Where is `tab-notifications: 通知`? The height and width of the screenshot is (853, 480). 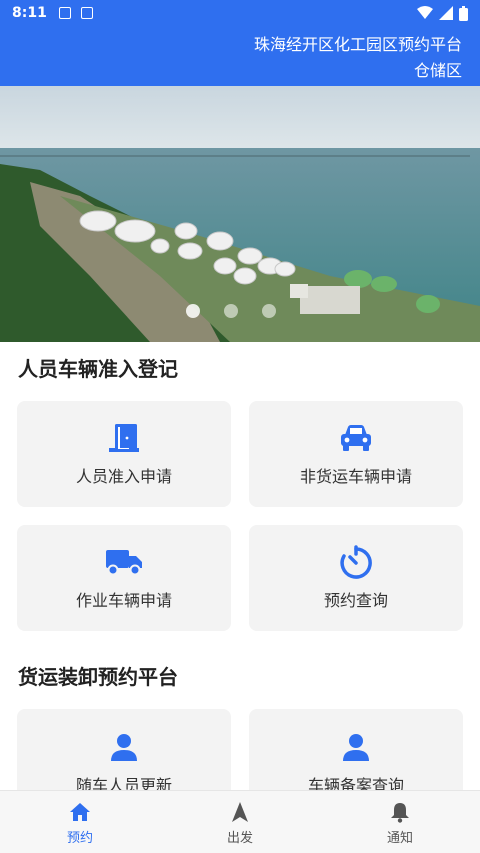 tab-notifications: 通知 is located at coordinates (400, 822).